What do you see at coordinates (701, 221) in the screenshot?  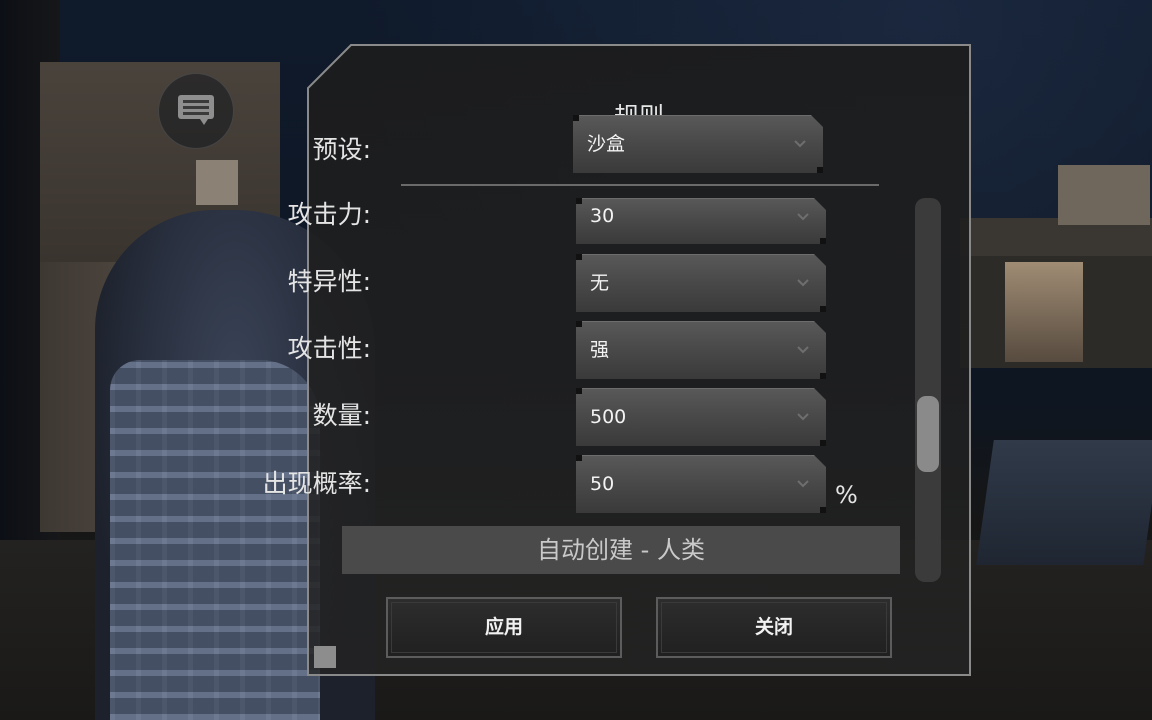 I see `attack-power-dropdown: 30` at bounding box center [701, 221].